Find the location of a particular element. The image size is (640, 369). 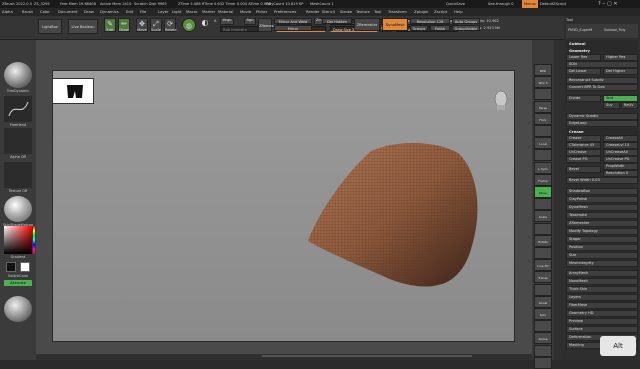

edit-button: ✎ Edit is located at coordinates (110, 25).